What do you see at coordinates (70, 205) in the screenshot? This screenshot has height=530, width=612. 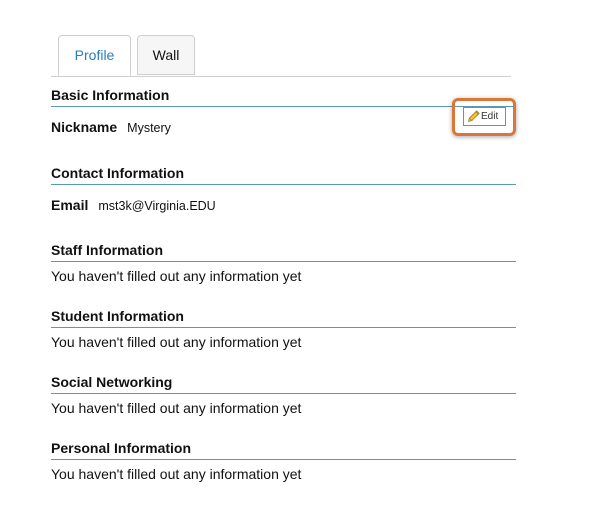 I see `email-label: Email` at bounding box center [70, 205].